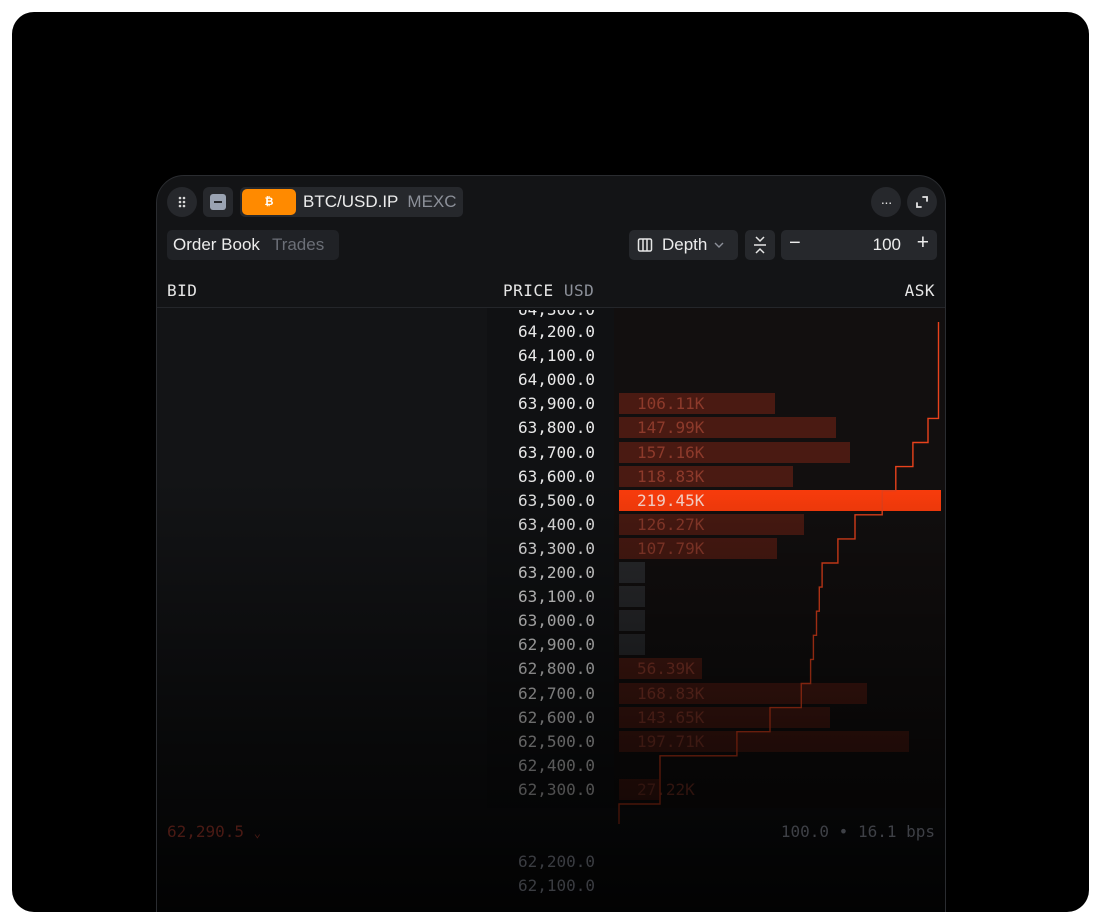  I want to click on symbol-label: BTC/USD.IP, so click(351, 201).